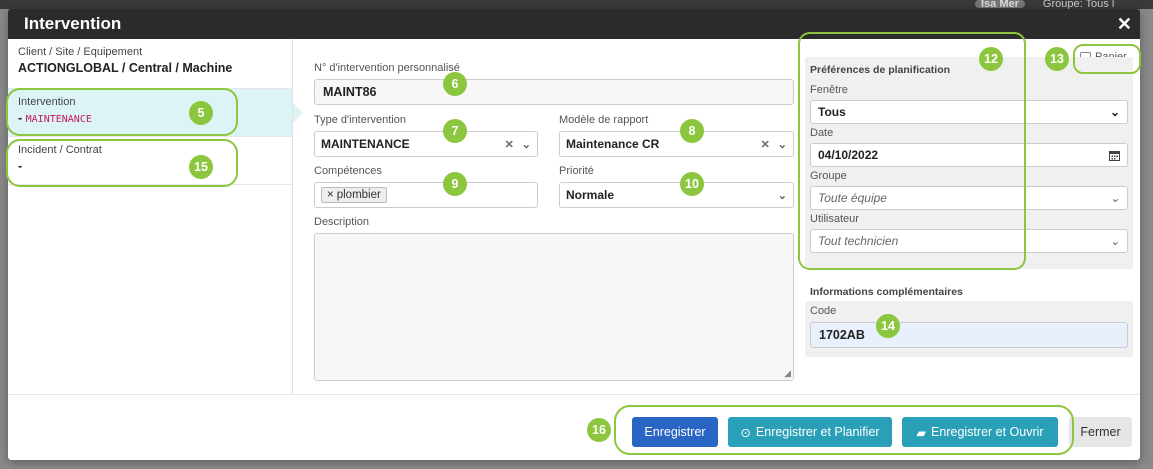 This screenshot has height=469, width=1153. I want to click on type-select: MAINTENANCE ✕ ⌄, so click(426, 144).